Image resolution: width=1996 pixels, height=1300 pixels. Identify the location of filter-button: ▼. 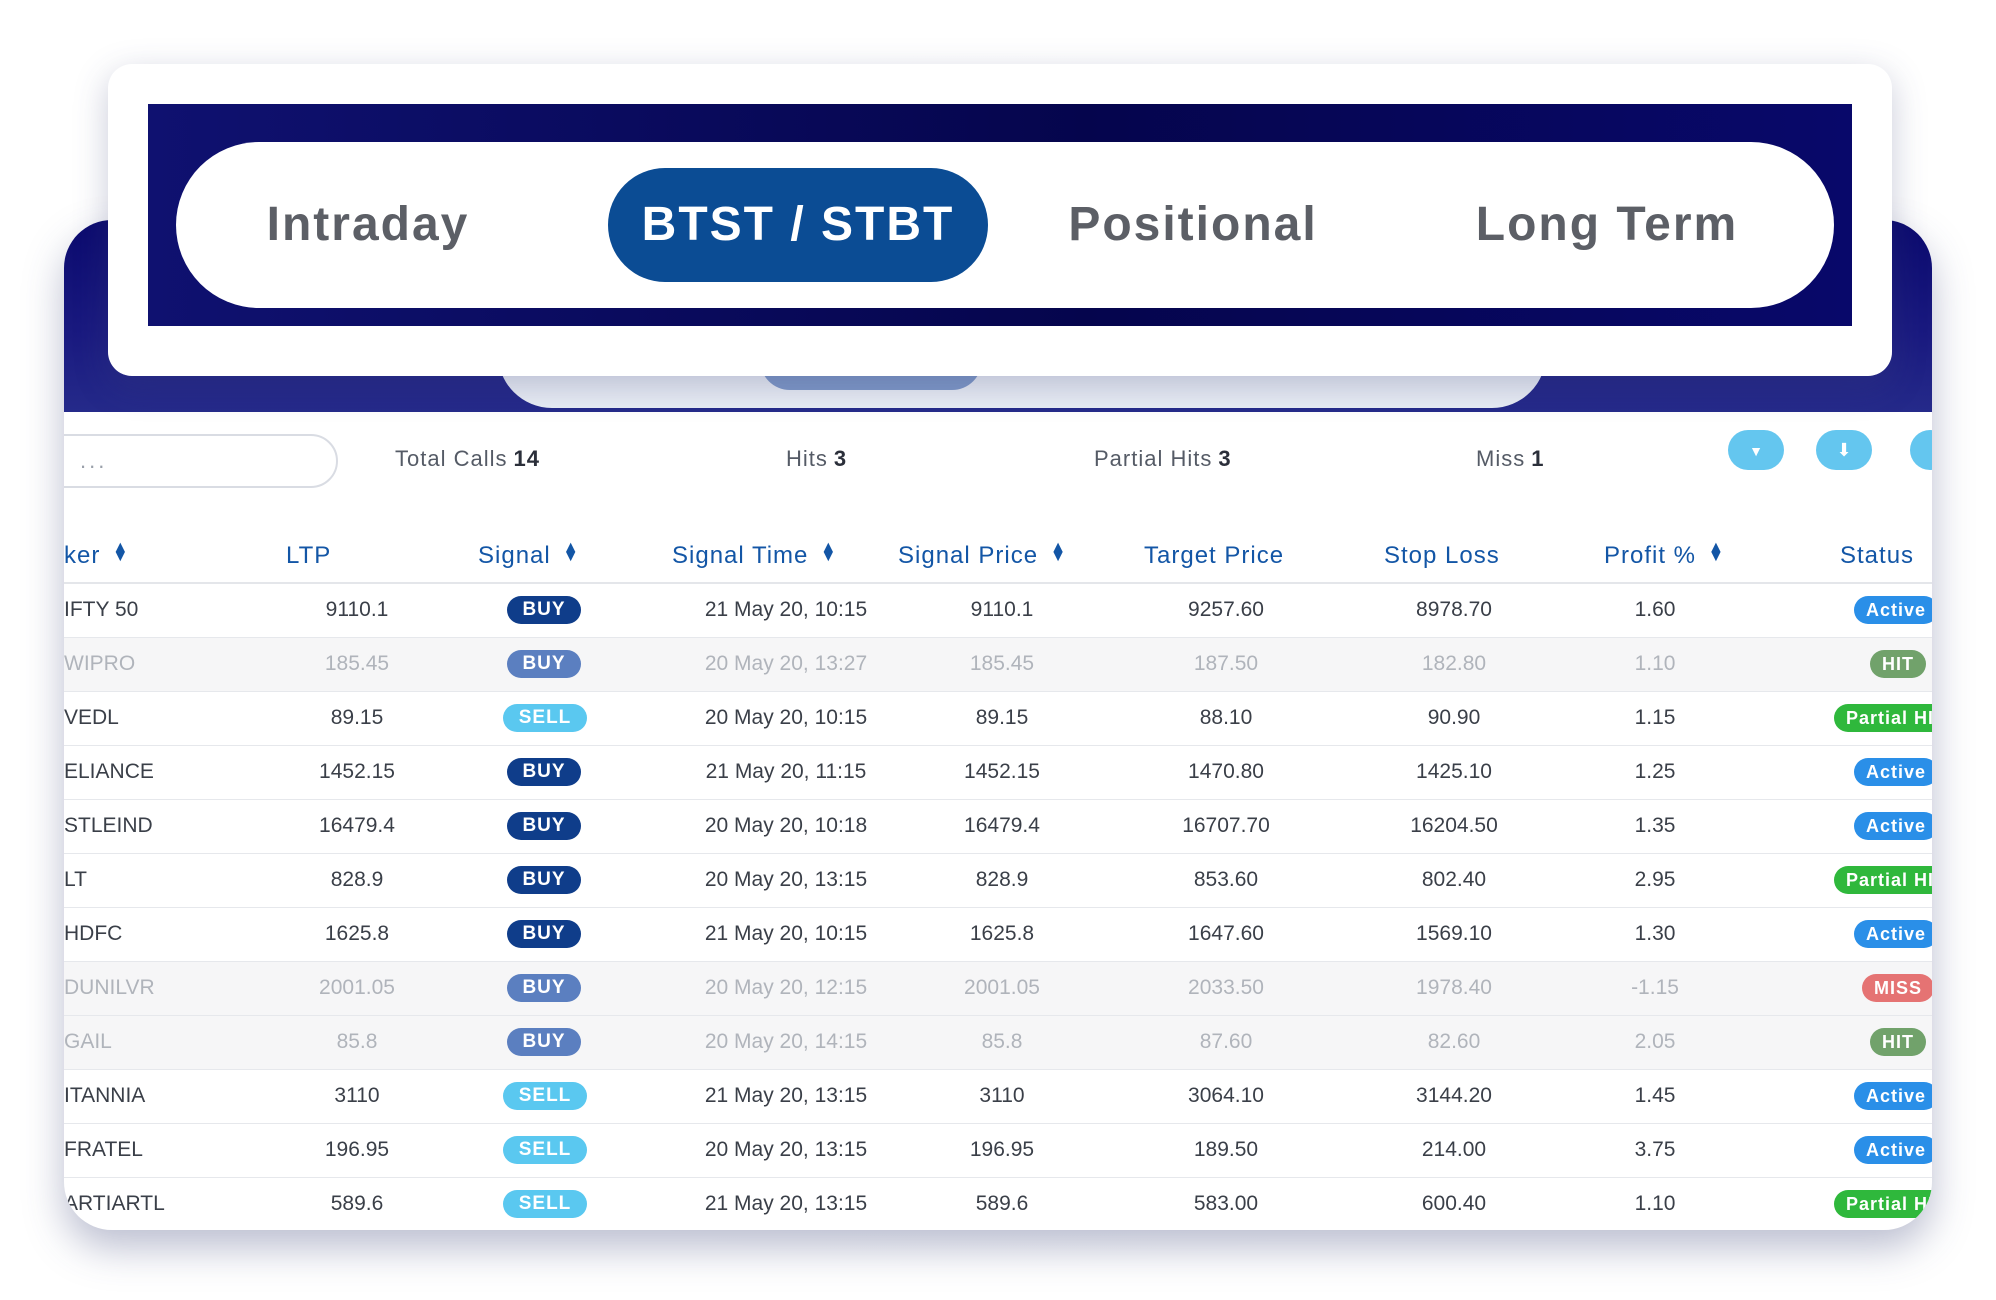
(1756, 450).